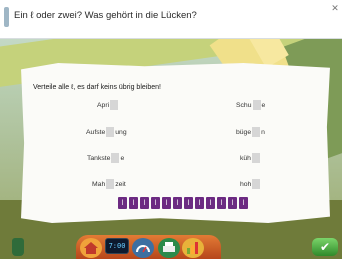 The width and height of the screenshot is (342, 259). I want to click on word-suffix: zeit, so click(120, 184).